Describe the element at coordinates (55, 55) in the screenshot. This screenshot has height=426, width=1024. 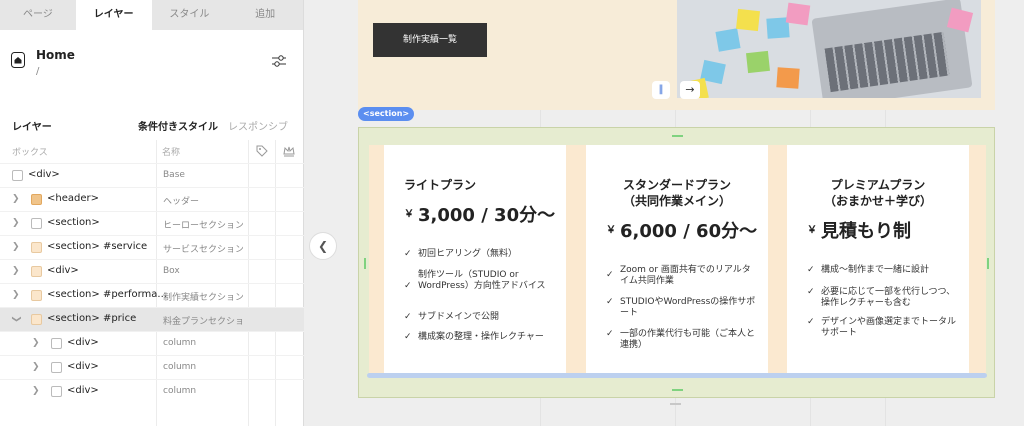
I see `page-name: Home` at that location.